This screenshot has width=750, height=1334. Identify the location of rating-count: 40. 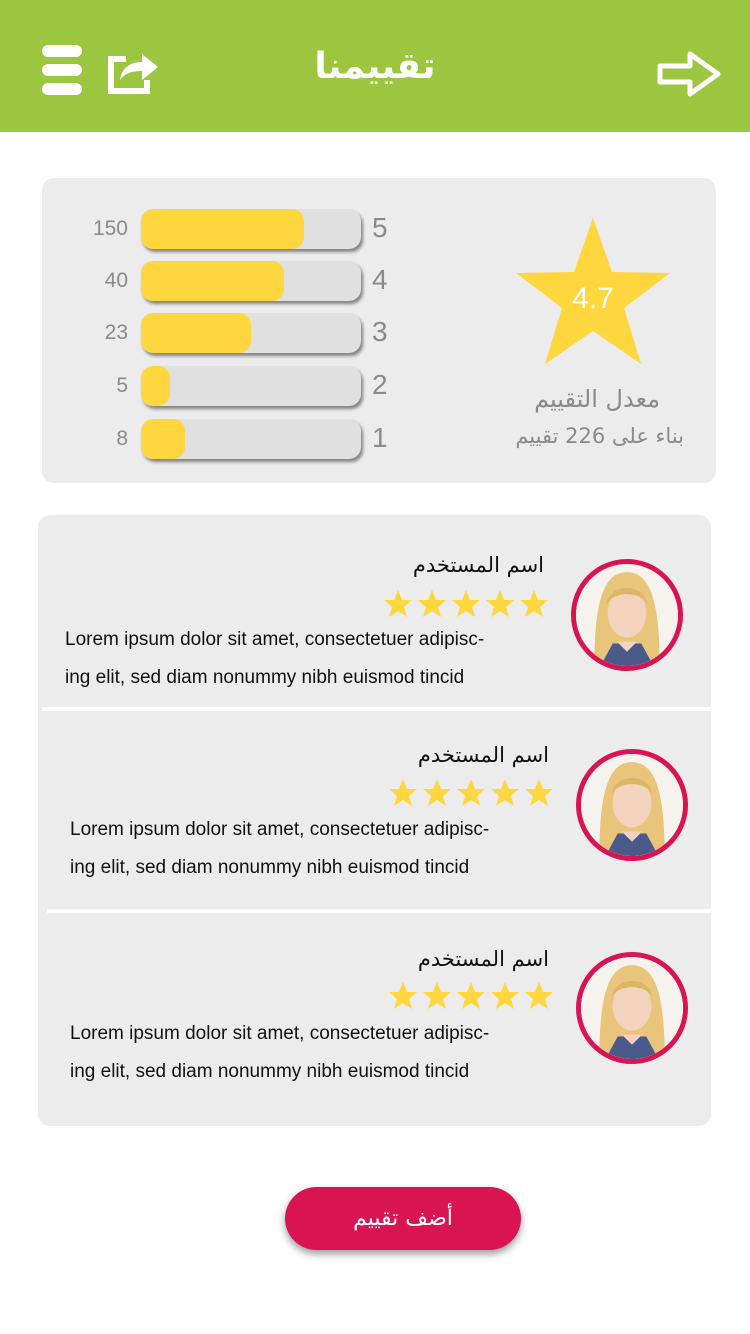
(116, 280).